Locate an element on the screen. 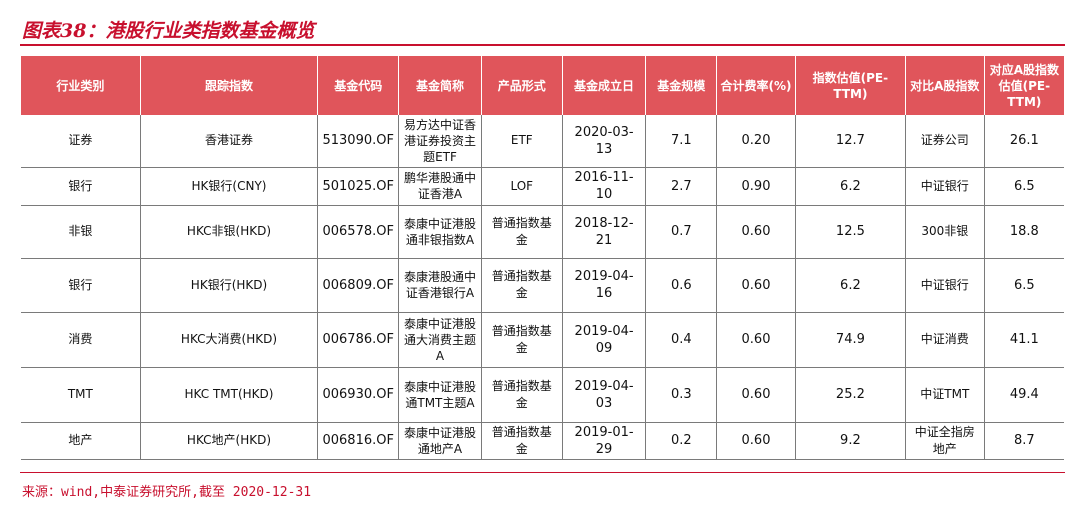 The height and width of the screenshot is (513, 1080). industry-cell: 证券 is located at coordinates (81, 141).